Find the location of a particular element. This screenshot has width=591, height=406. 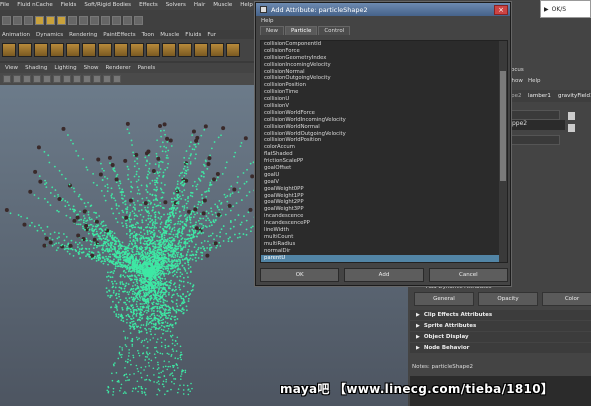

general-button: General is located at coordinates (444, 299).